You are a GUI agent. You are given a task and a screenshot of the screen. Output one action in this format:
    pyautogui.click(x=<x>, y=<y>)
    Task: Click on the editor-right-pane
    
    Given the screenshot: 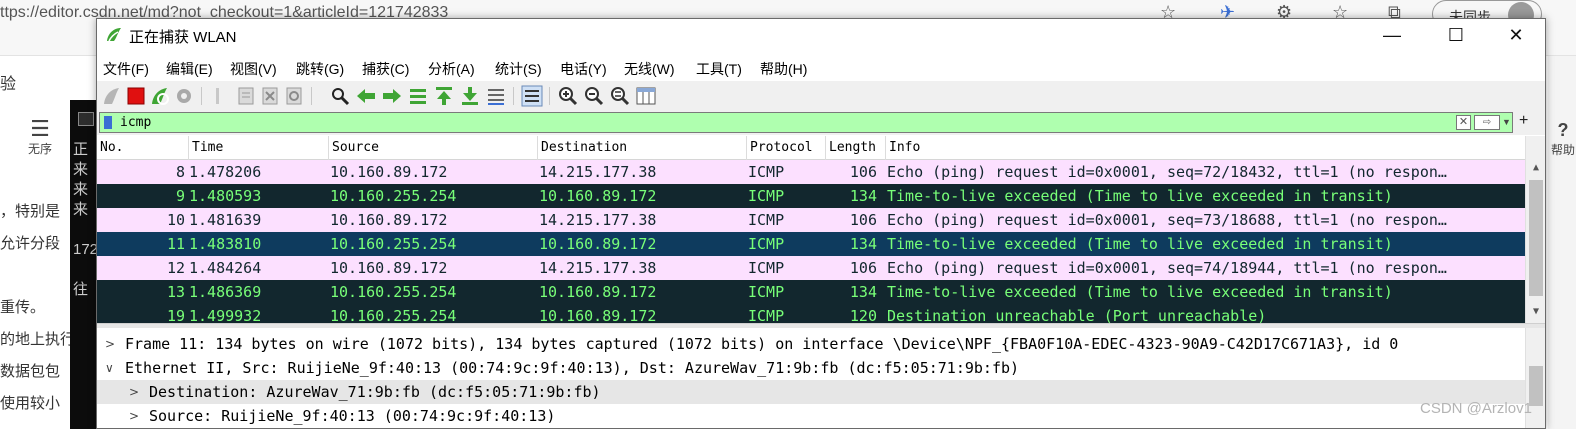 What is the action you would take?
    pyautogui.click(x=1562, y=242)
    